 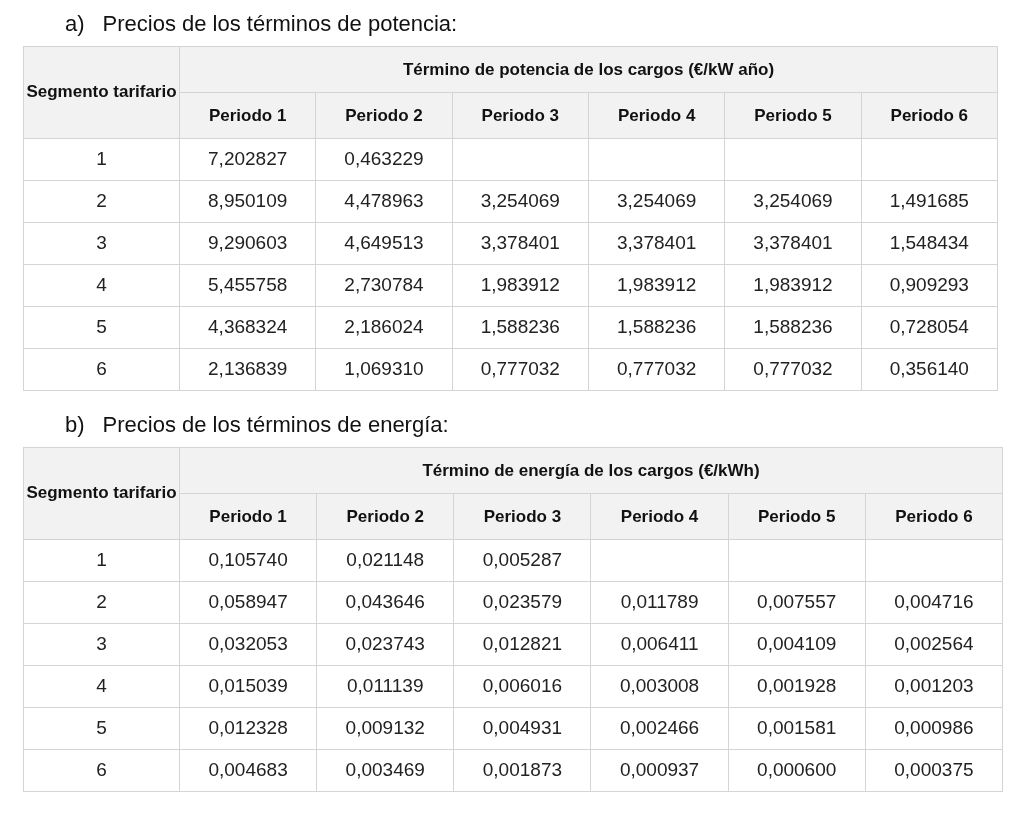 What do you see at coordinates (522, 686) in the screenshot?
I see `table-cell: 0,006016` at bounding box center [522, 686].